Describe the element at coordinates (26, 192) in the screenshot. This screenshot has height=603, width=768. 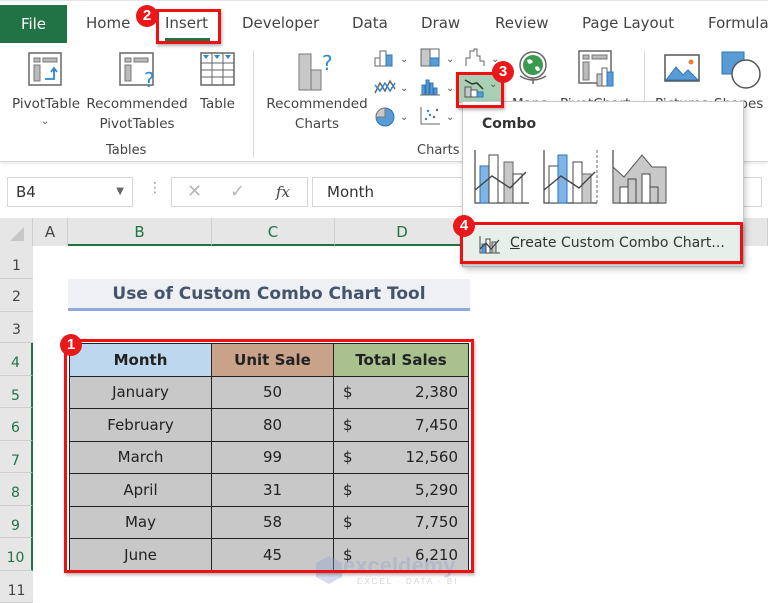
I see `name-box-value: B4` at that location.